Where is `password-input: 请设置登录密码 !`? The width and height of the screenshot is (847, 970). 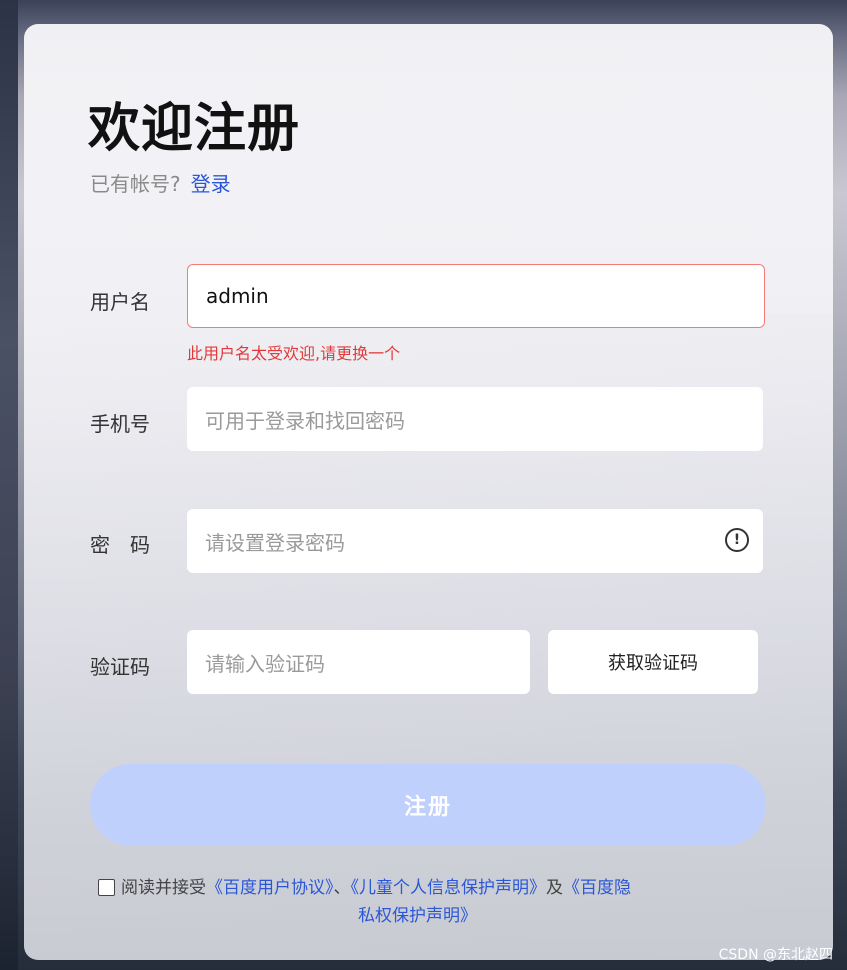
password-input: 请设置登录密码 ! is located at coordinates (475, 541).